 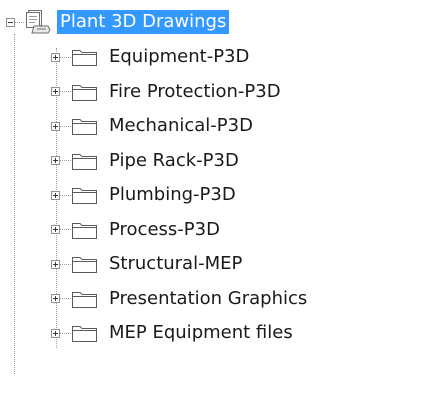 I want to click on tree-node-folder-label: Equipment-P3D, so click(x=179, y=57).